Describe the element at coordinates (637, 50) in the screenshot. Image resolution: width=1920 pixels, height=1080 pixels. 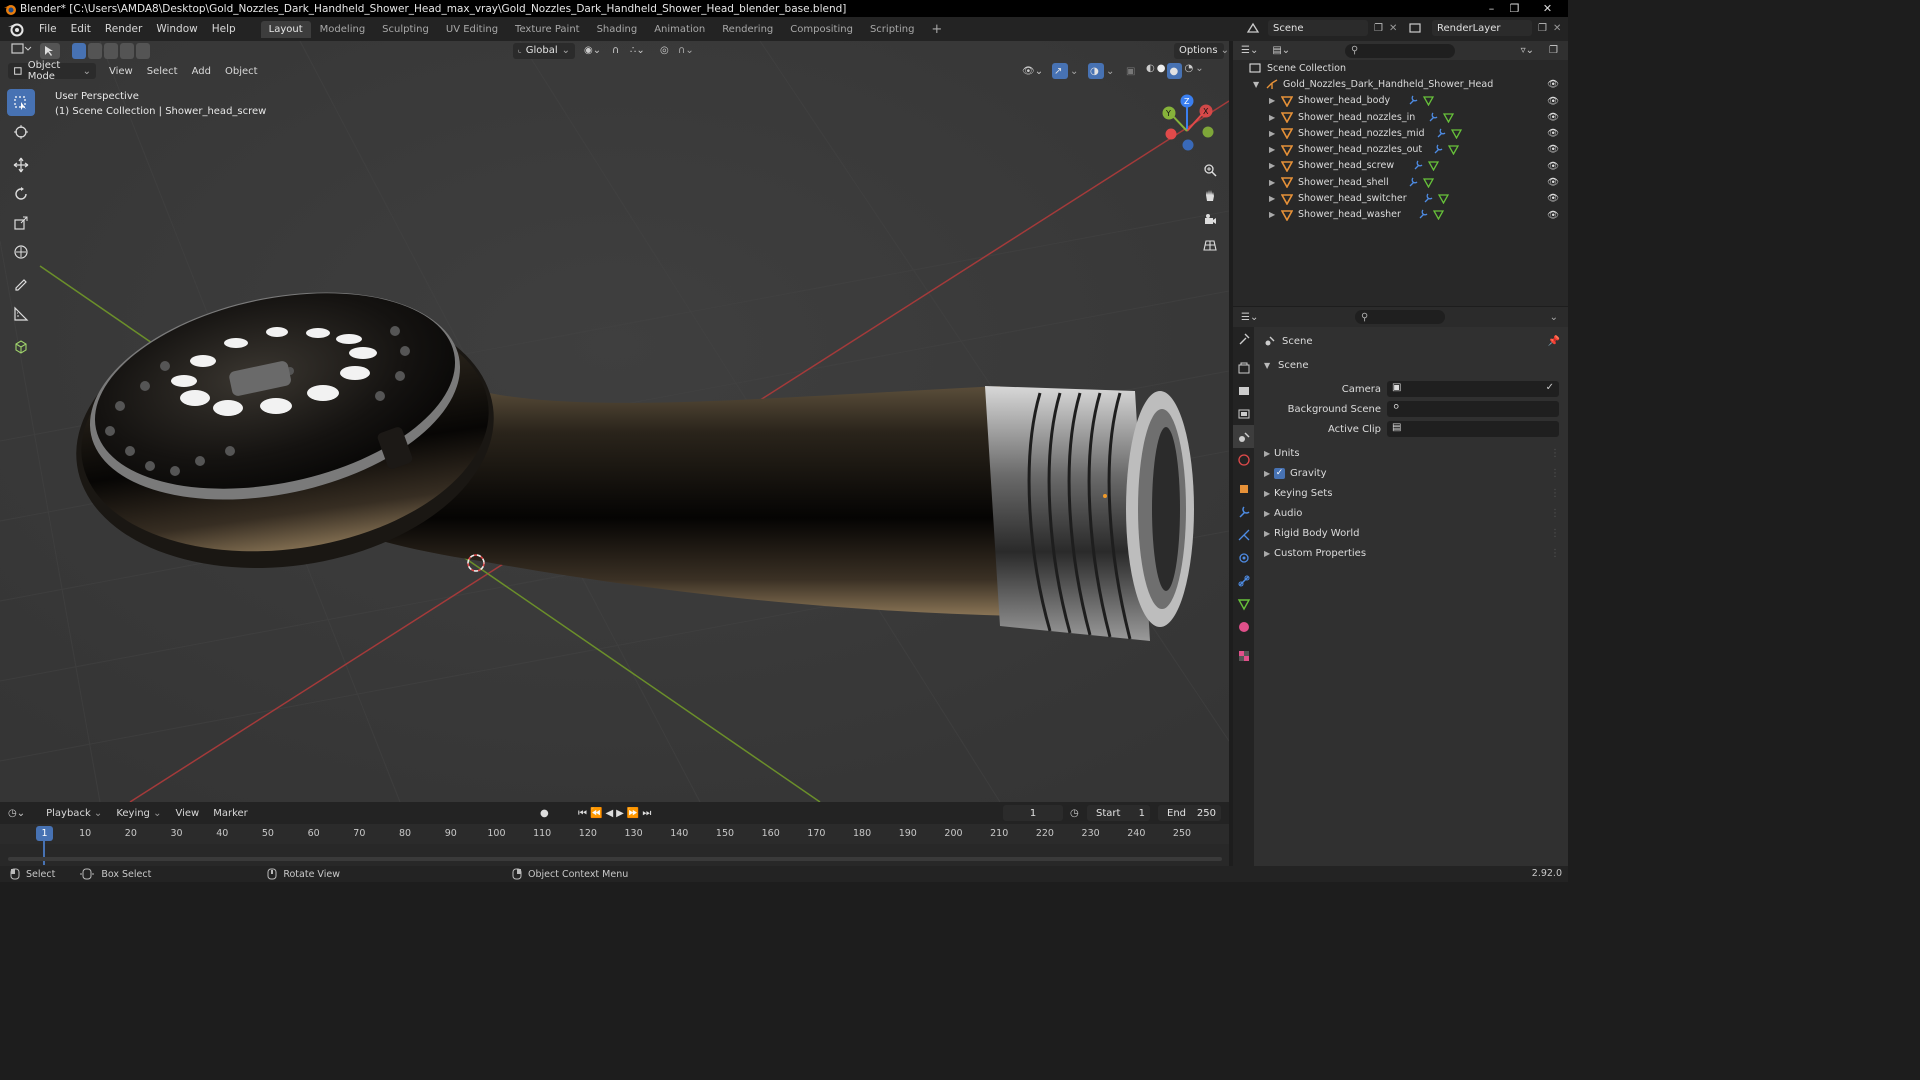
I see `snap-target-icon: ∴⌄` at that location.